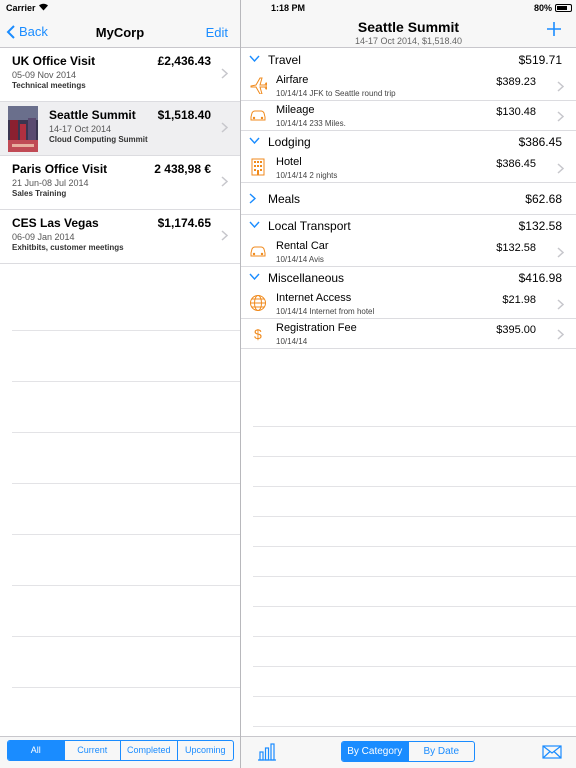 The height and width of the screenshot is (768, 576). I want to click on expense-detail: 10/14/14 JFK to Seattle round trip, so click(336, 93).